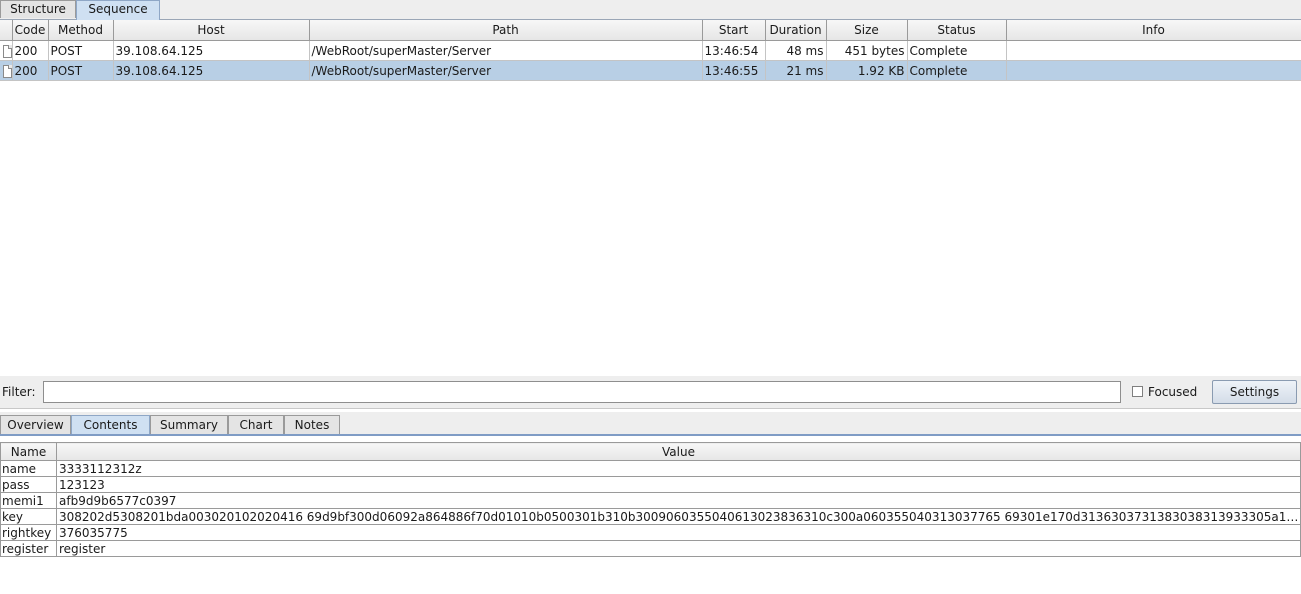 Image resolution: width=1301 pixels, height=594 pixels. I want to click on settings-button: Settings, so click(1254, 392).